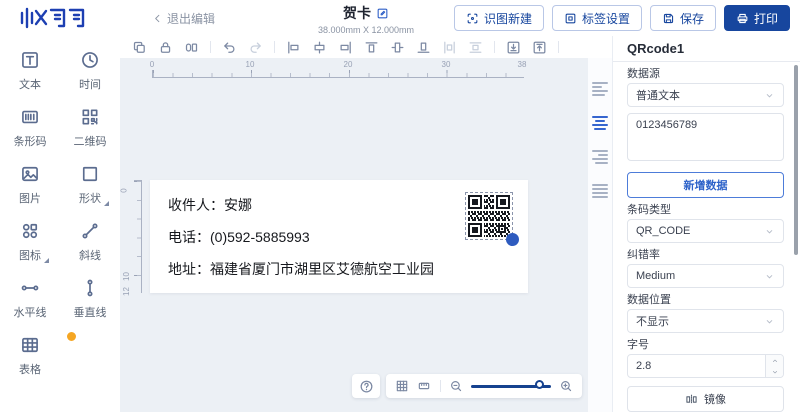 This screenshot has height=412, width=800. What do you see at coordinates (705, 137) in the screenshot?
I see `qrcode-data-input` at bounding box center [705, 137].